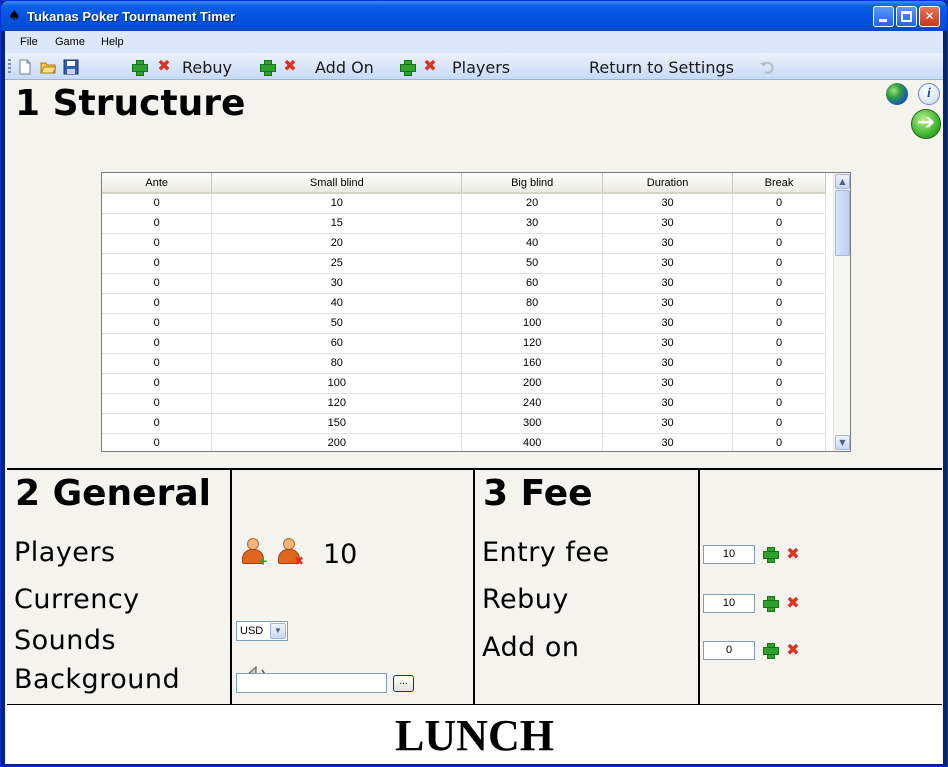  What do you see at coordinates (770, 603) in the screenshot?
I see `rebuy-fee-add-icon` at bounding box center [770, 603].